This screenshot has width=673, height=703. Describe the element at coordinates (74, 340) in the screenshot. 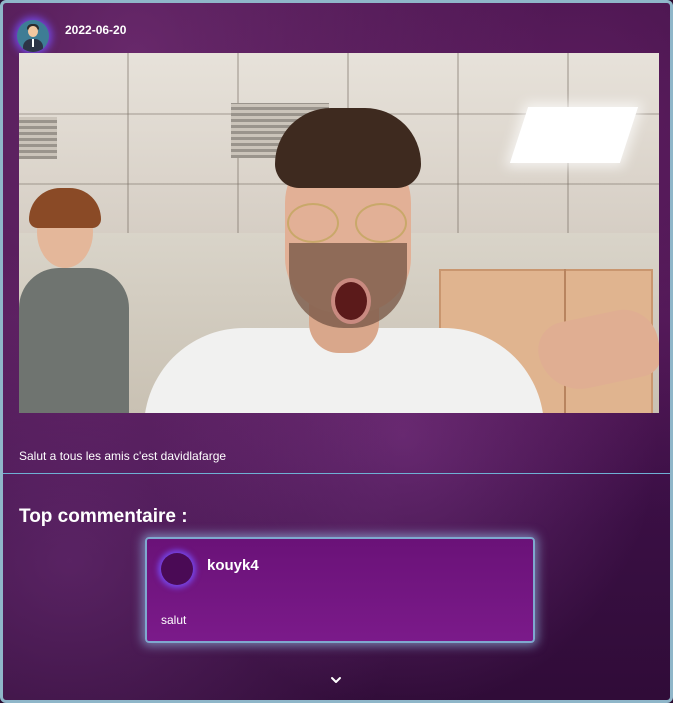

I see `photo-person-left` at that location.